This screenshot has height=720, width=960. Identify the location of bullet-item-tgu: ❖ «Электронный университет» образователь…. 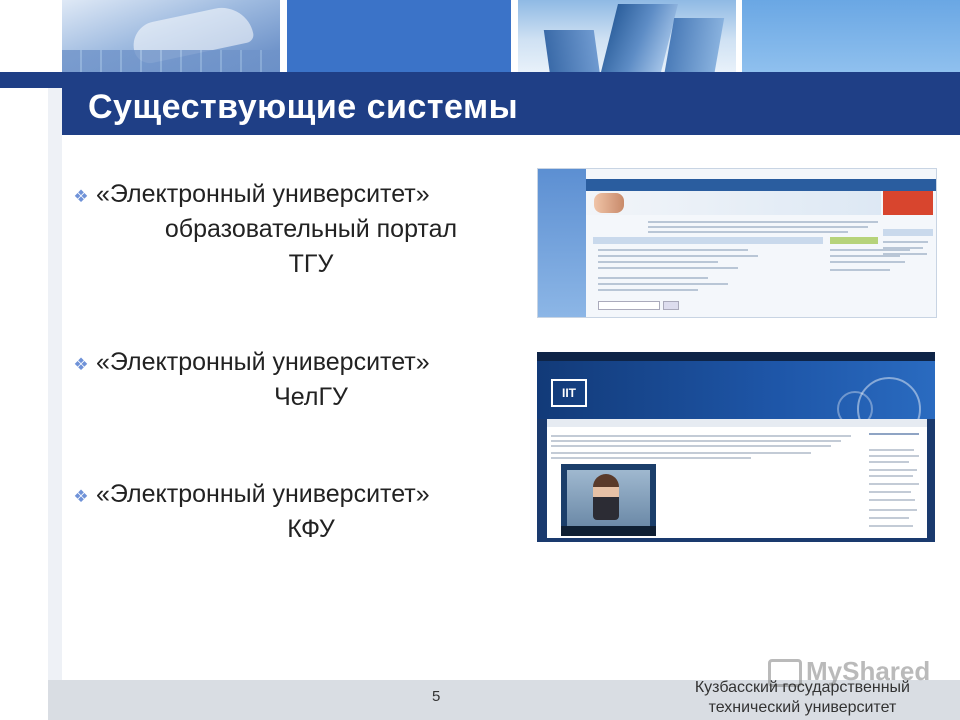
(301, 229).